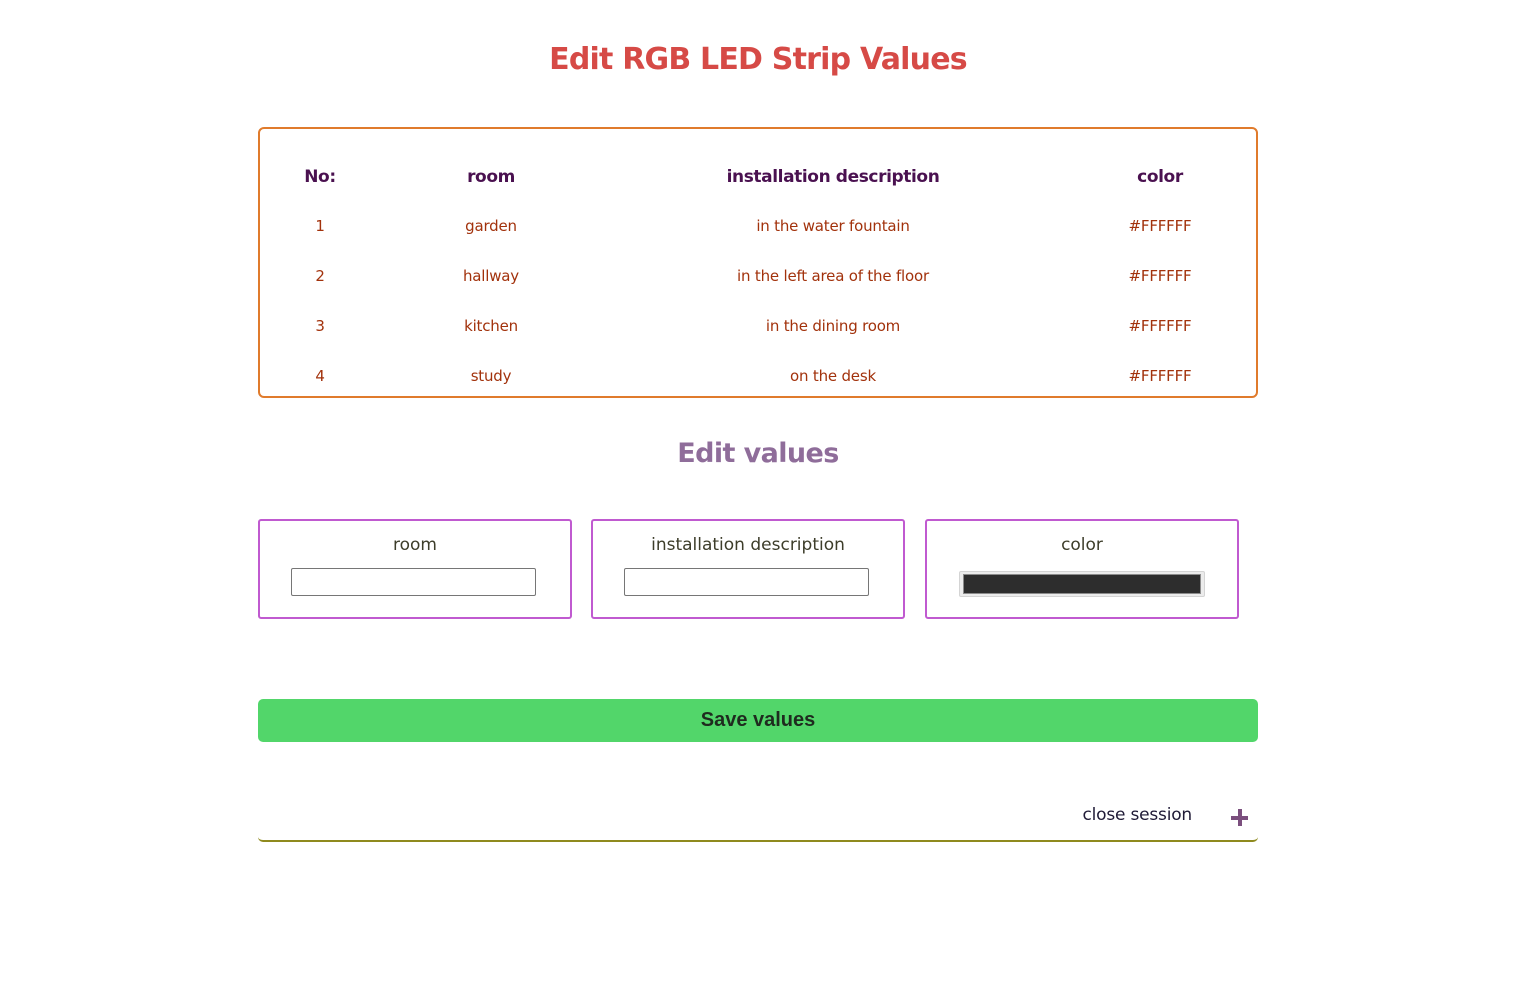 Image resolution: width=1516 pixels, height=1008 pixels. What do you see at coordinates (758, 59) in the screenshot?
I see `page-title: Edit RGB LED Strip Values` at bounding box center [758, 59].